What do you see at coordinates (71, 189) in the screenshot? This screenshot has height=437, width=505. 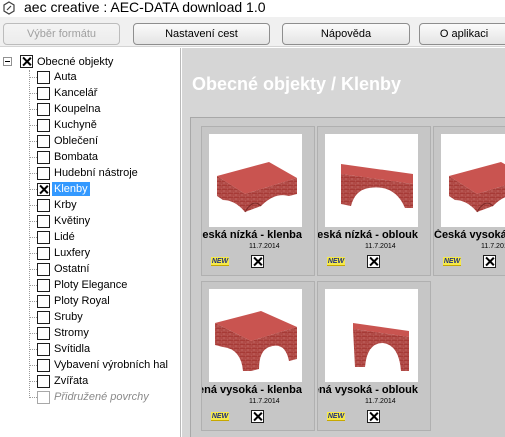 I see `tree-item-label: Klenby` at bounding box center [71, 189].